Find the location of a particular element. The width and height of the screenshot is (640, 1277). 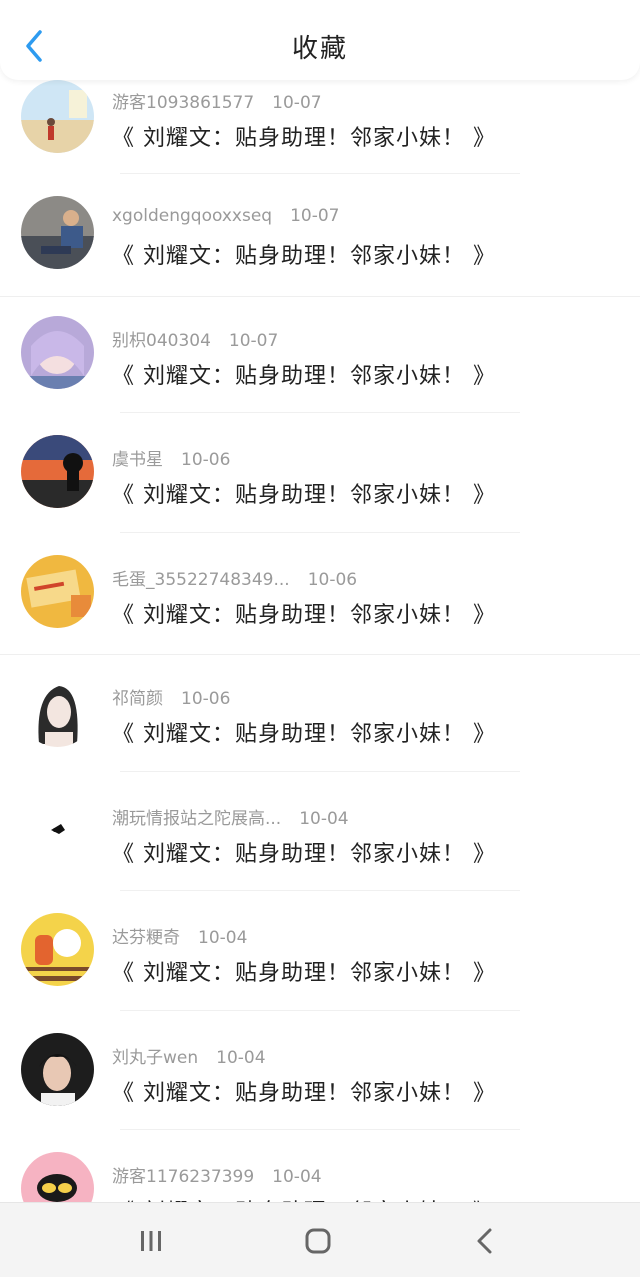

user-name: 刘丸子wen is located at coordinates (155, 1058).